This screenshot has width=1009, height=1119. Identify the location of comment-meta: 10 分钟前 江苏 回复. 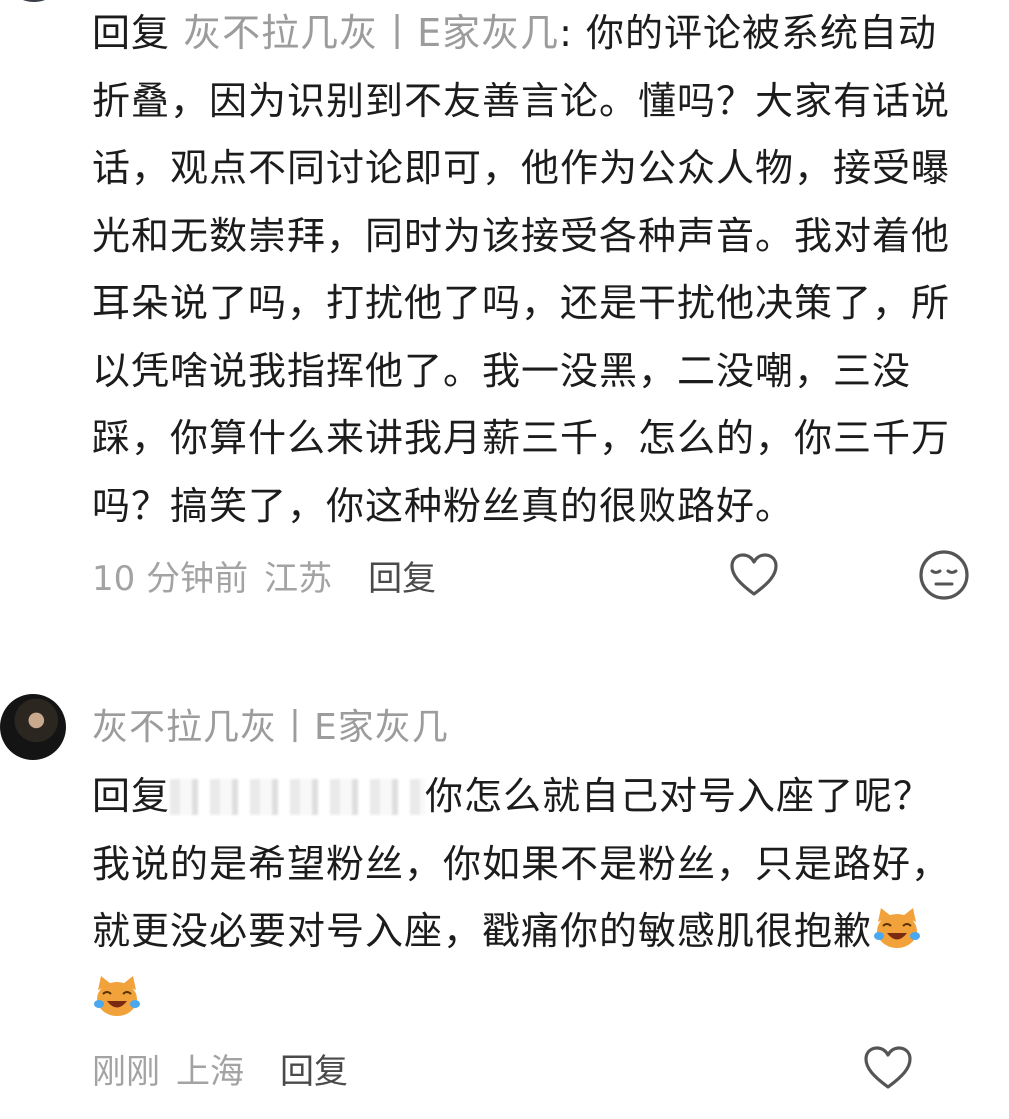
(531, 575).